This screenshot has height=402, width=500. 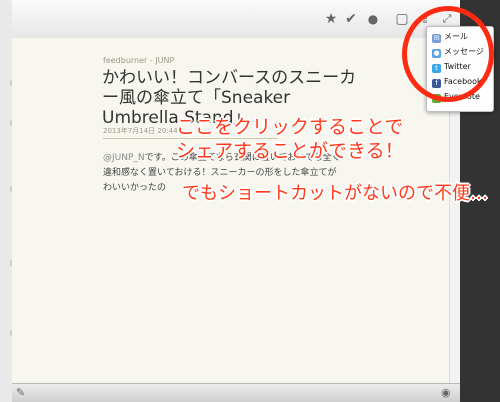 What do you see at coordinates (373, 19) in the screenshot?
I see `tortoise-icon: ●` at bounding box center [373, 19].